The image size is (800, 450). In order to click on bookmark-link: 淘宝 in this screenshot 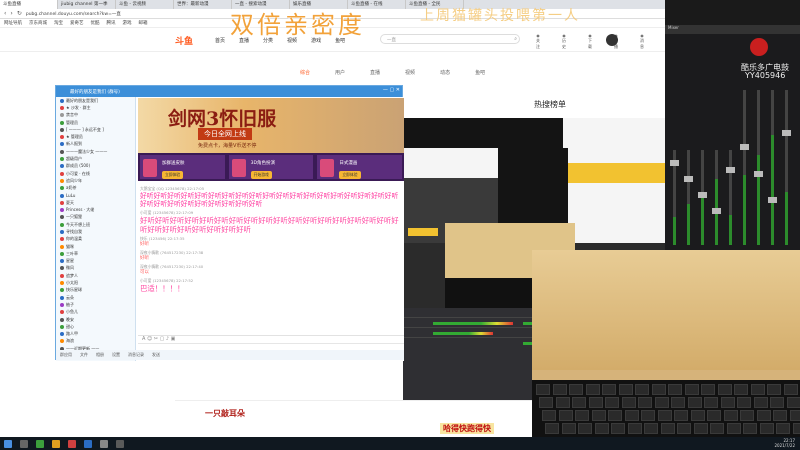, I will do `click(58, 23)`.